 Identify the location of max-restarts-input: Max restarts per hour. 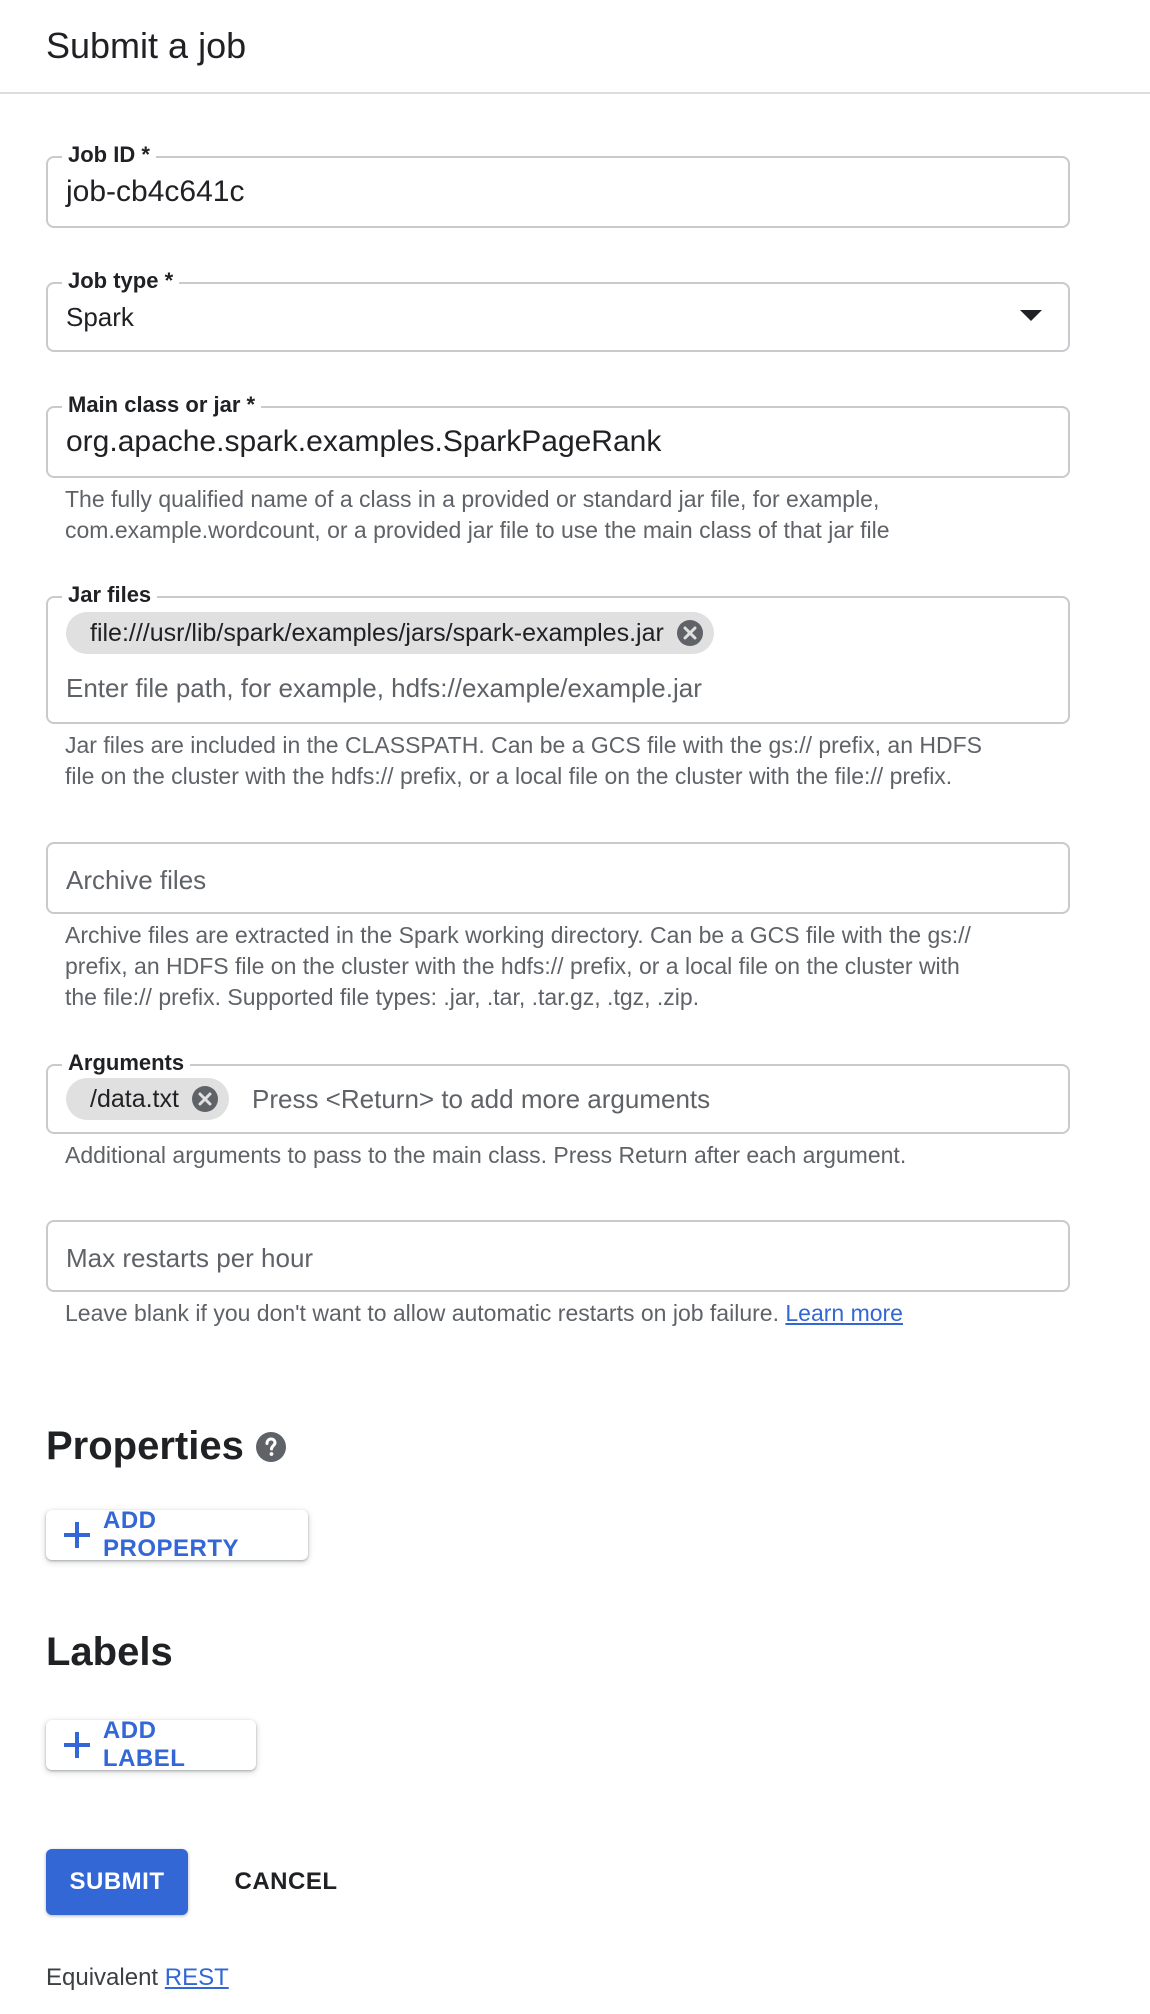
(189, 1258).